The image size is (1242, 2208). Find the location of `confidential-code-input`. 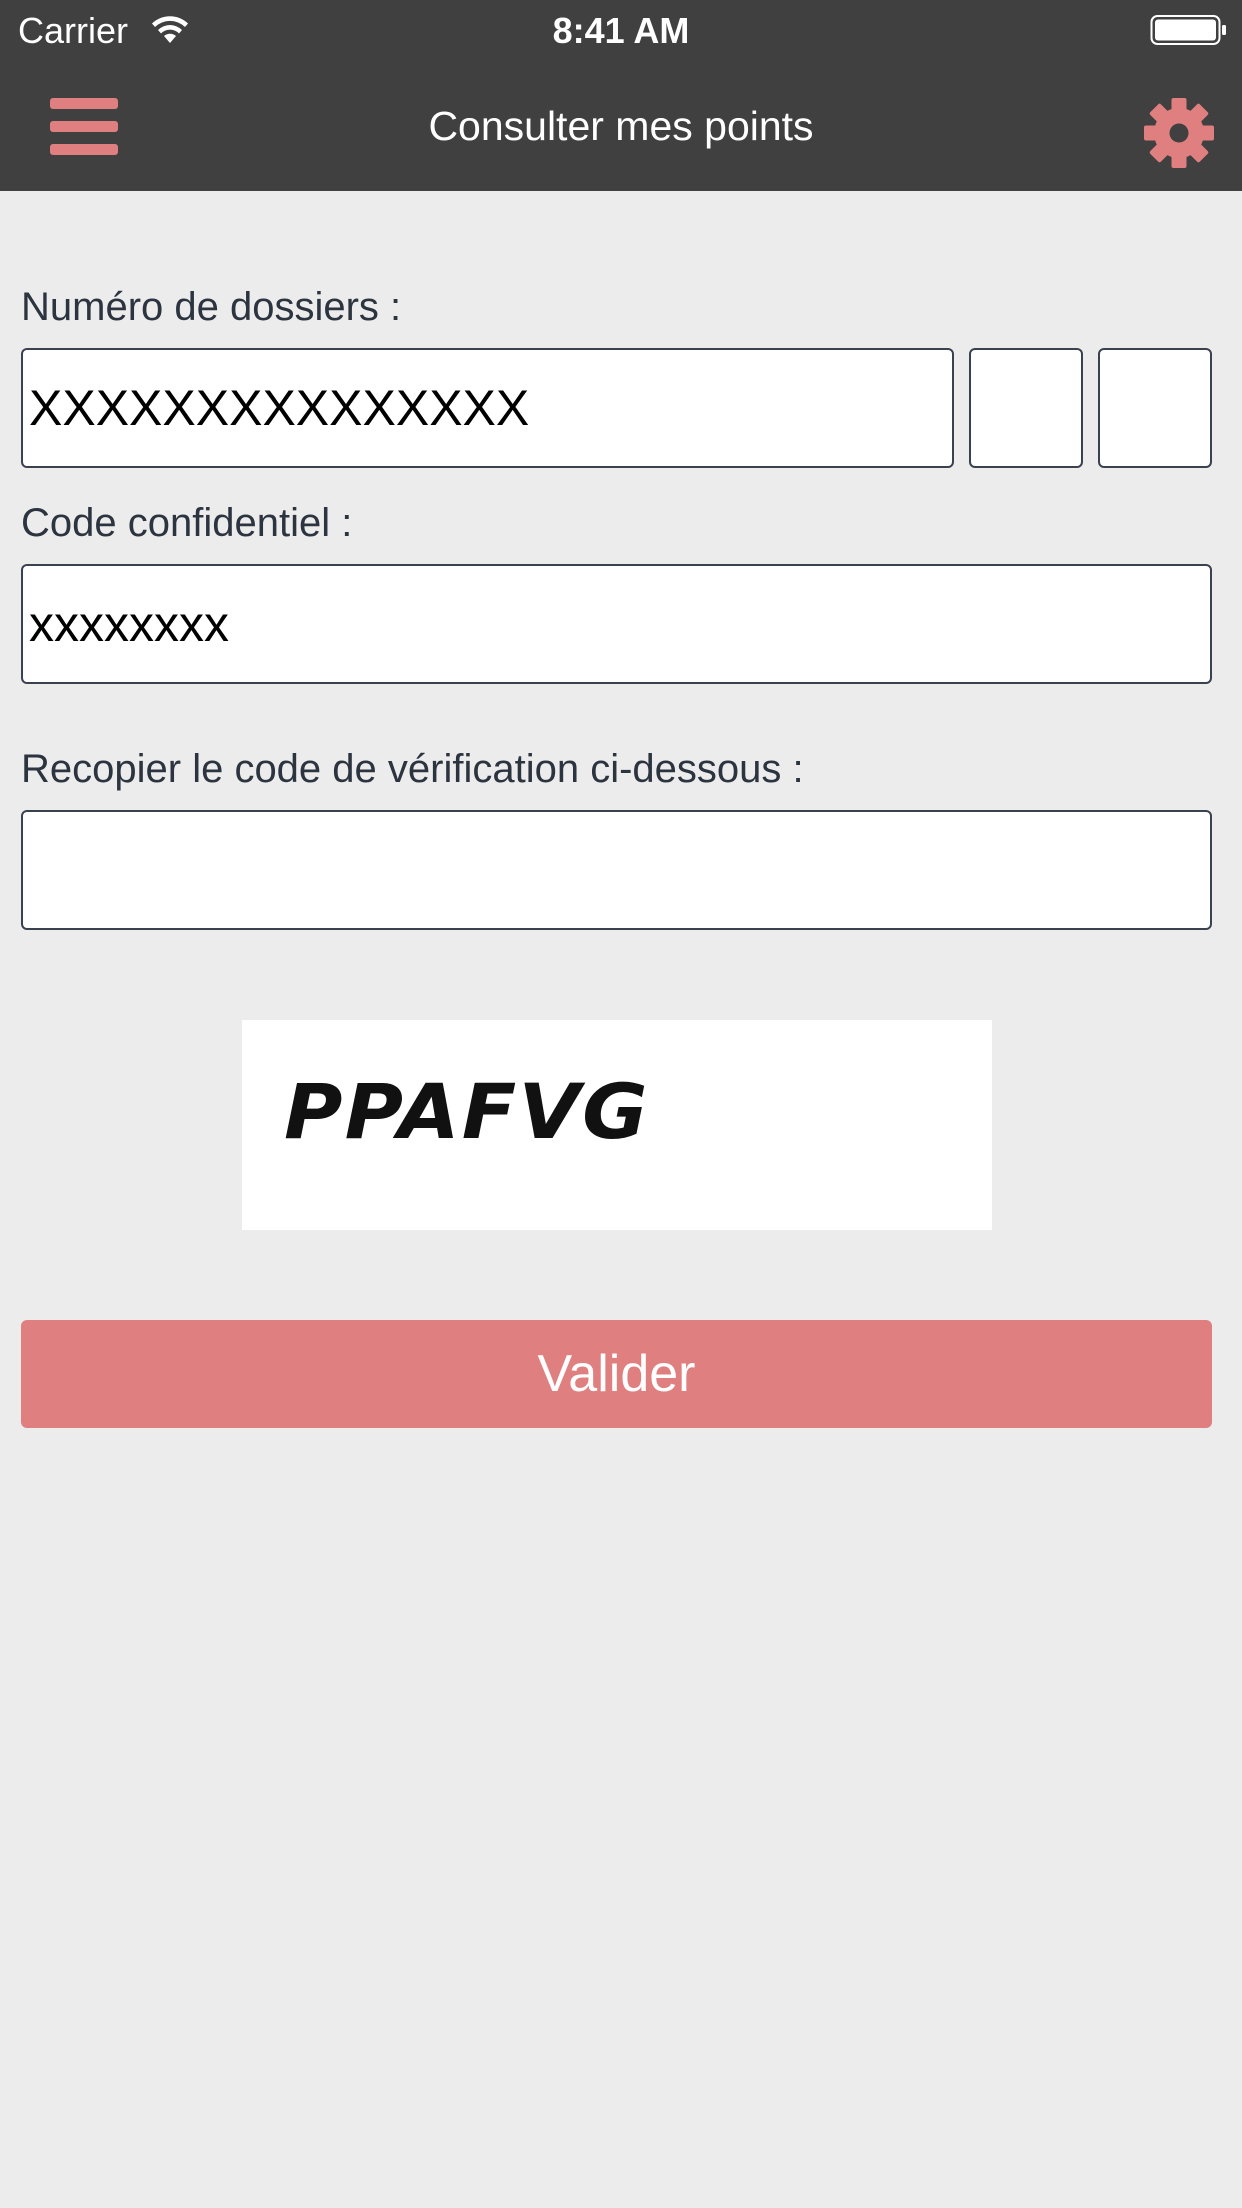

confidential-code-input is located at coordinates (616, 624).